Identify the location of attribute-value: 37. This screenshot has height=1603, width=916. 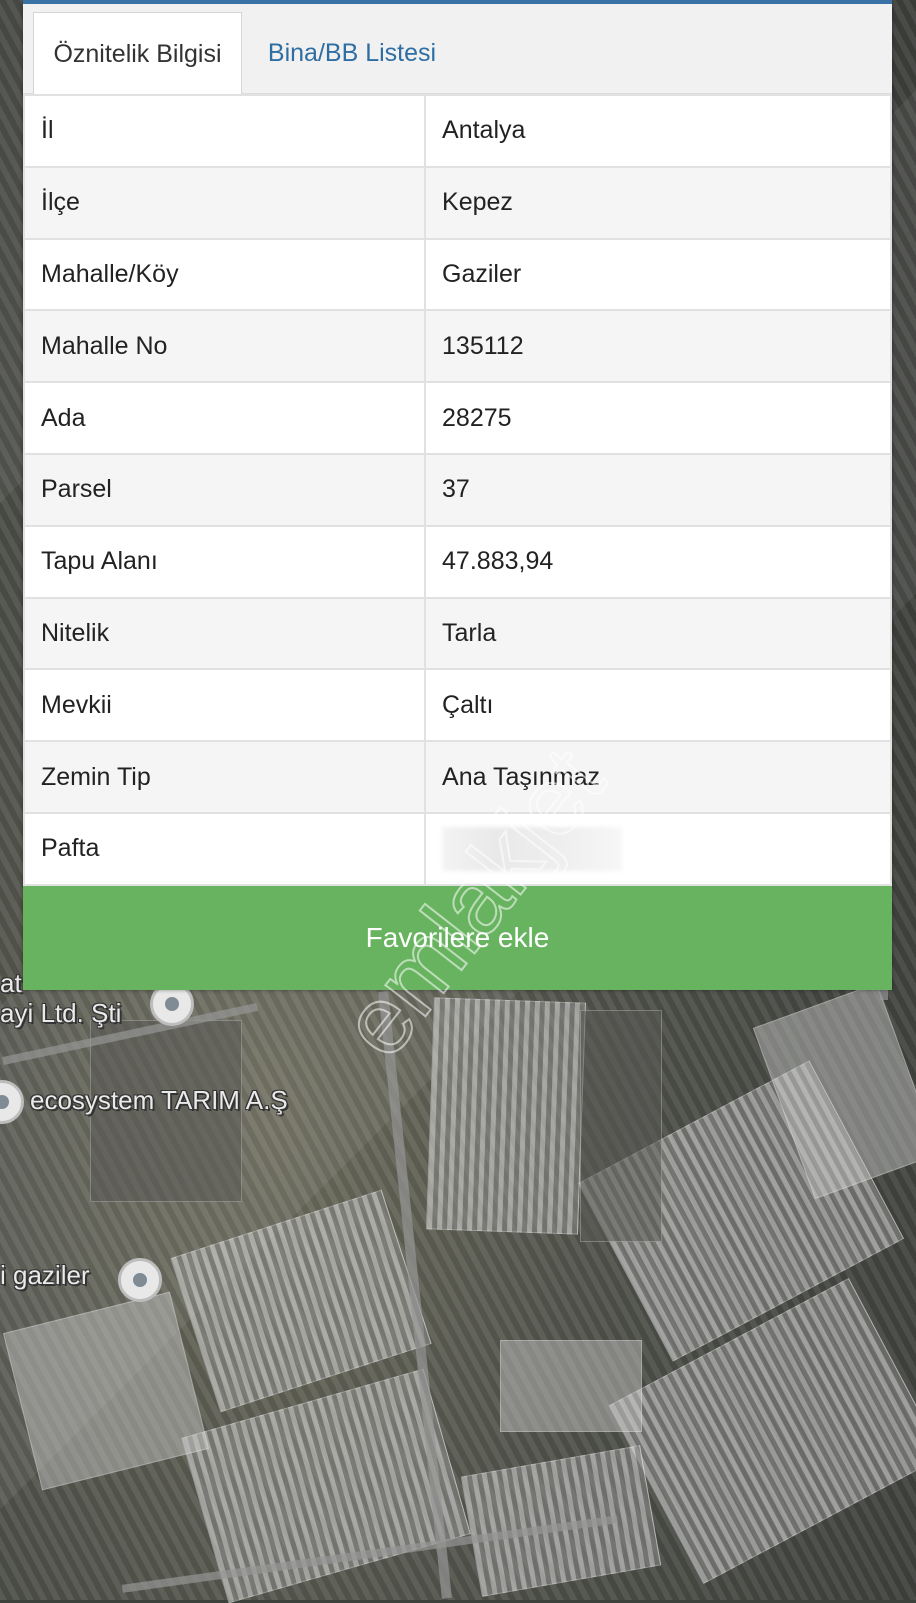
(658, 489).